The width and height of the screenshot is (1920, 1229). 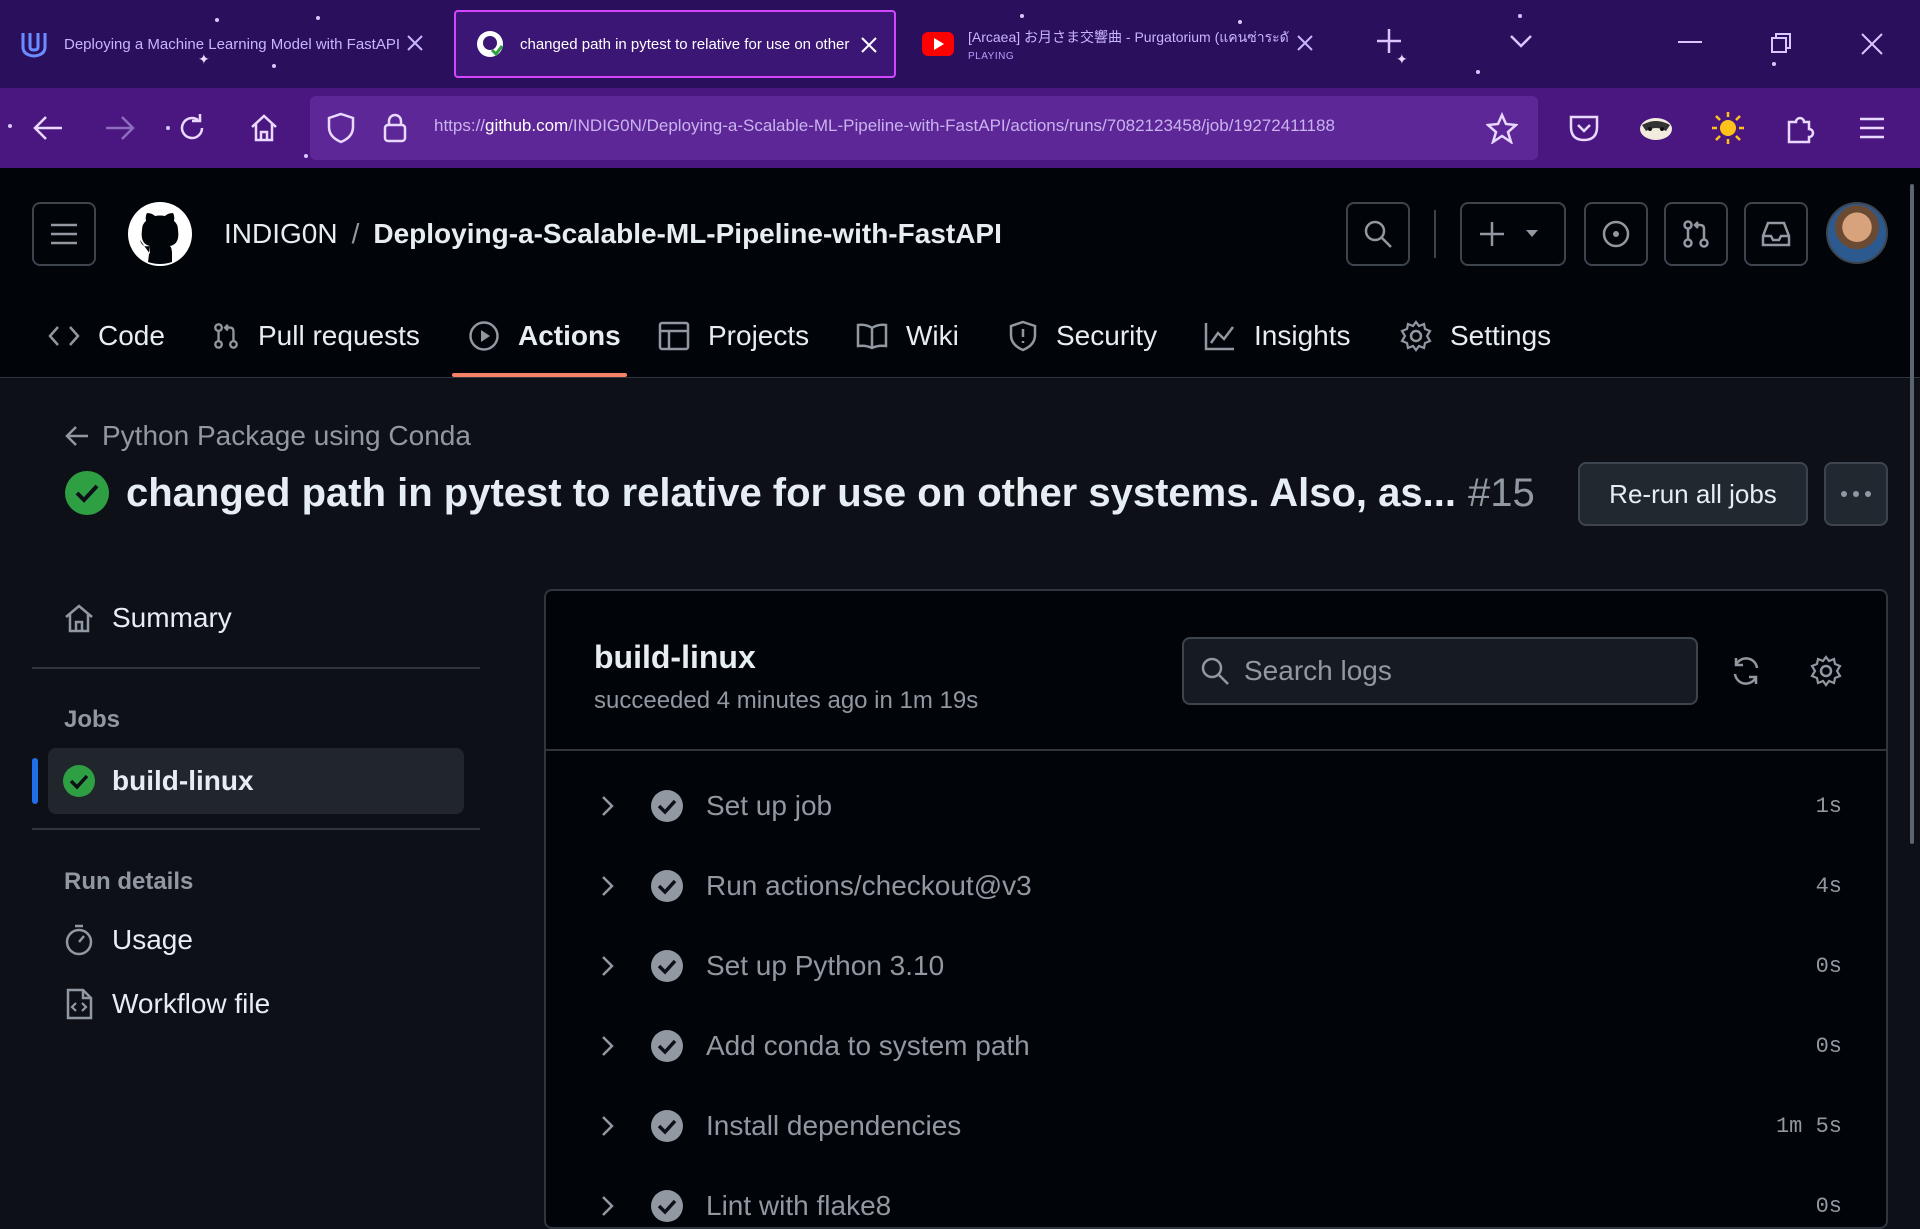 What do you see at coordinates (1513, 234) in the screenshot?
I see `create-new-button` at bounding box center [1513, 234].